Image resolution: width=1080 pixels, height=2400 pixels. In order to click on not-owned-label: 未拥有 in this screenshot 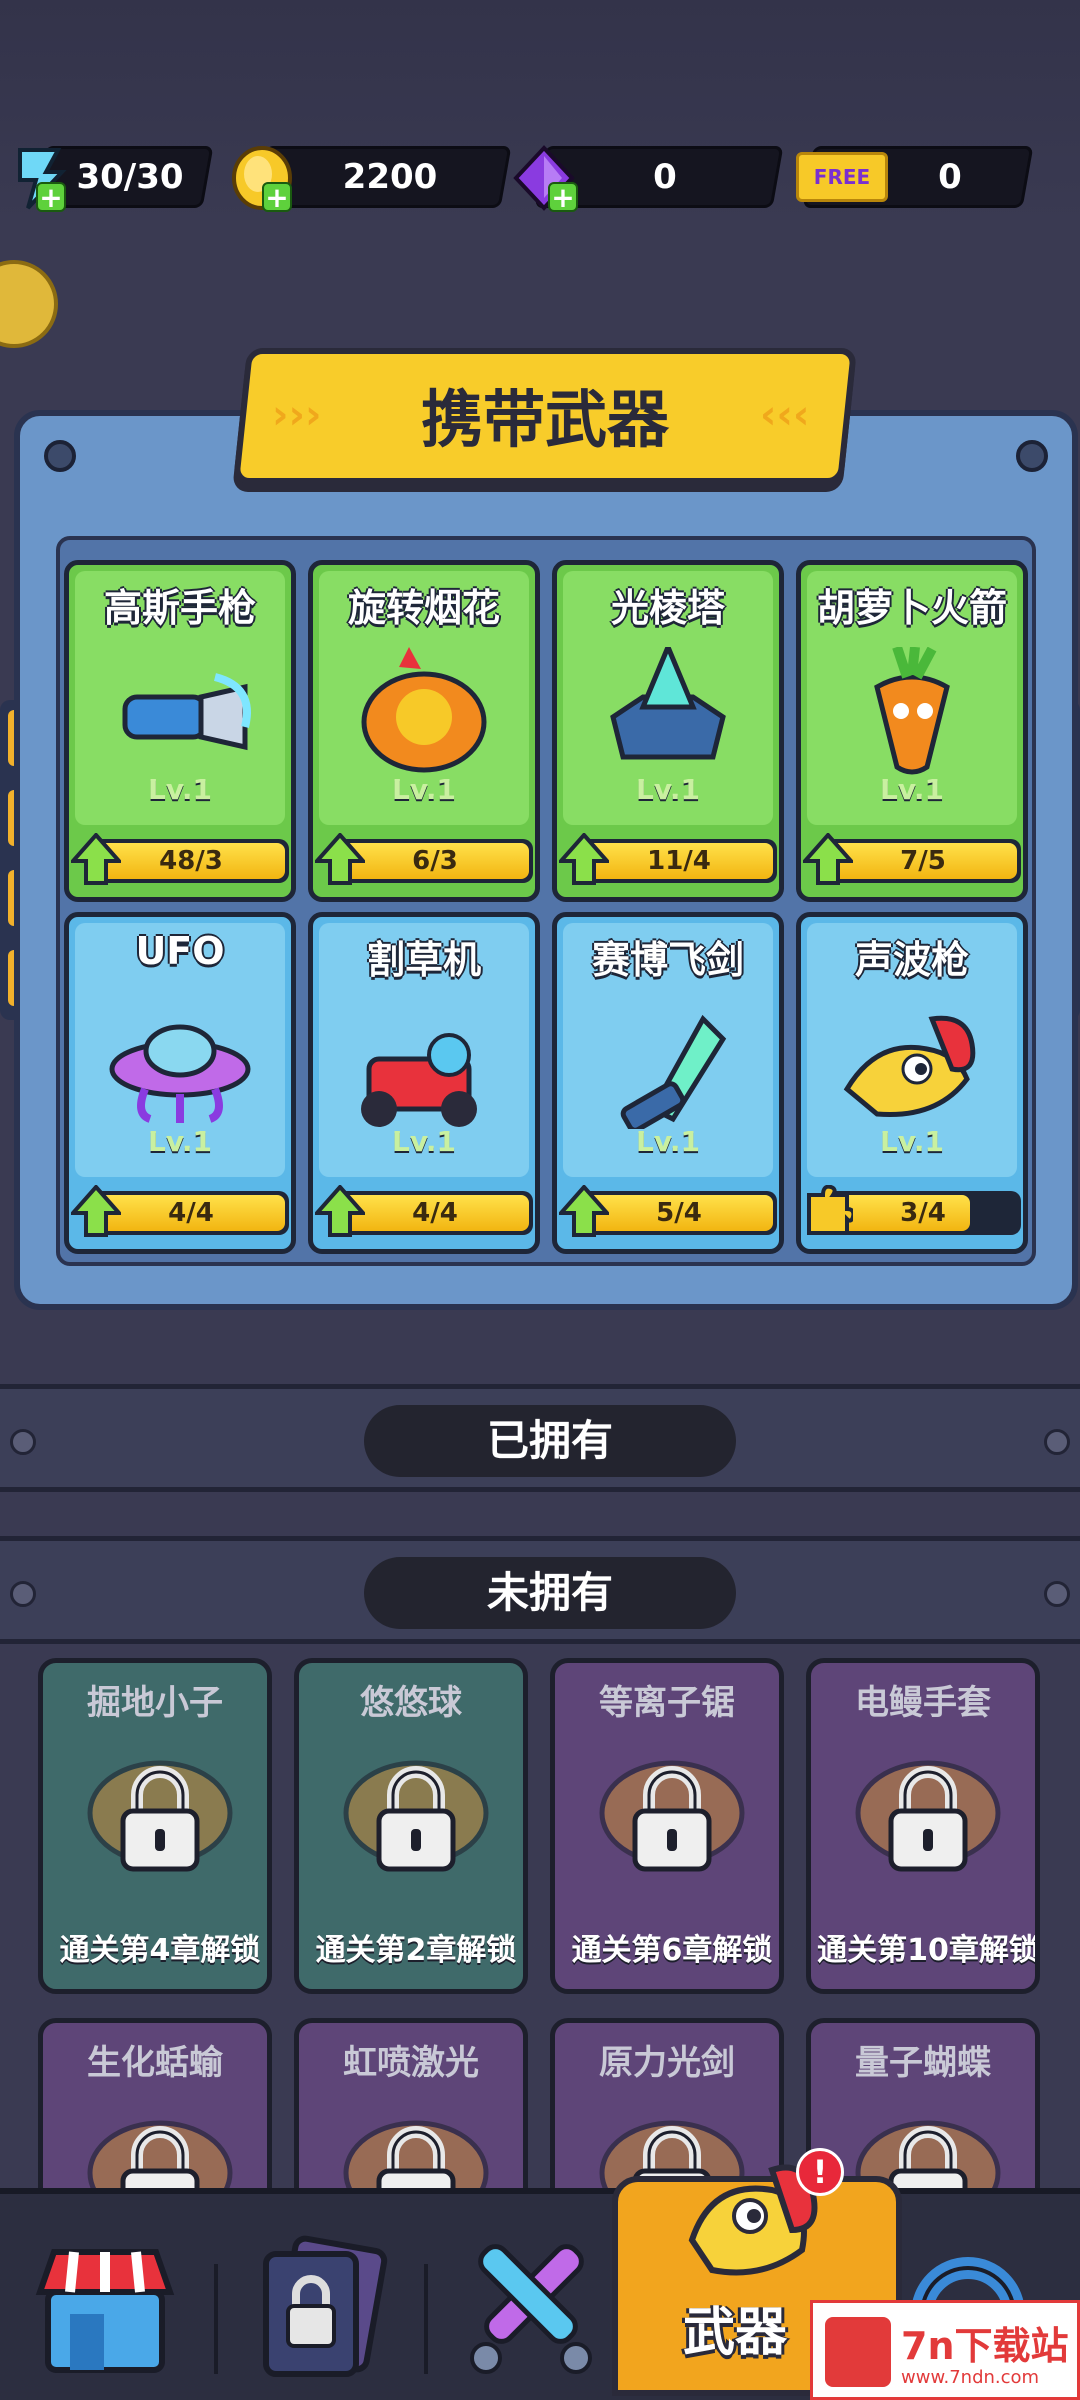, I will do `click(550, 1593)`.